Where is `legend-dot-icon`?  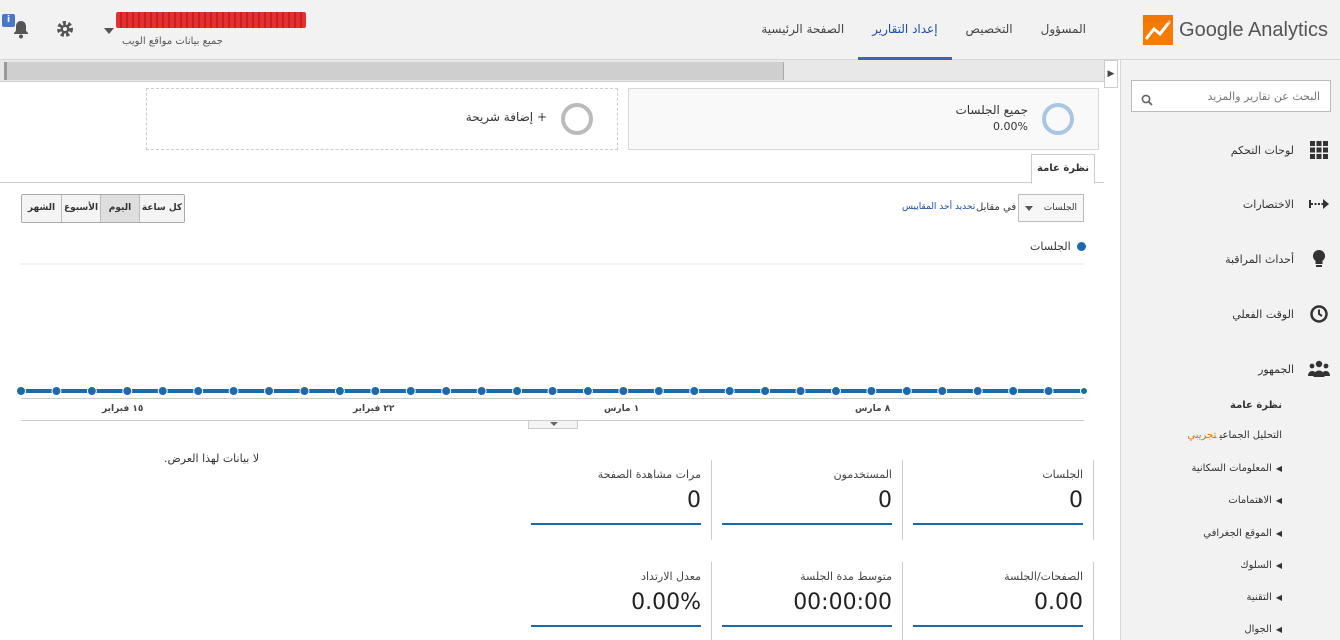 legend-dot-icon is located at coordinates (1081, 246).